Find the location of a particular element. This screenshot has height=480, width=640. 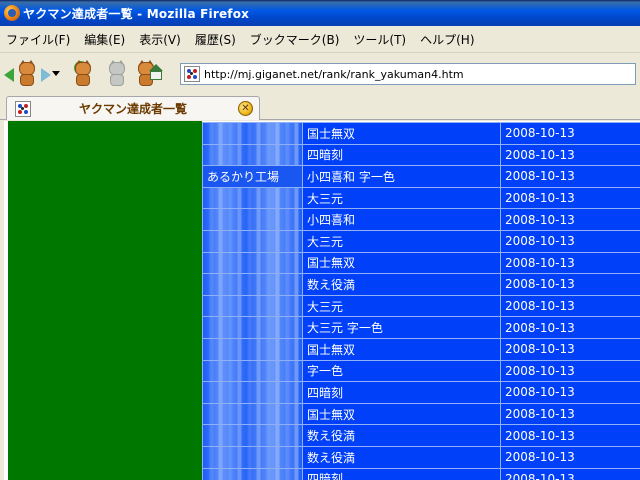

menu-view: 表示(V) is located at coordinates (160, 39).